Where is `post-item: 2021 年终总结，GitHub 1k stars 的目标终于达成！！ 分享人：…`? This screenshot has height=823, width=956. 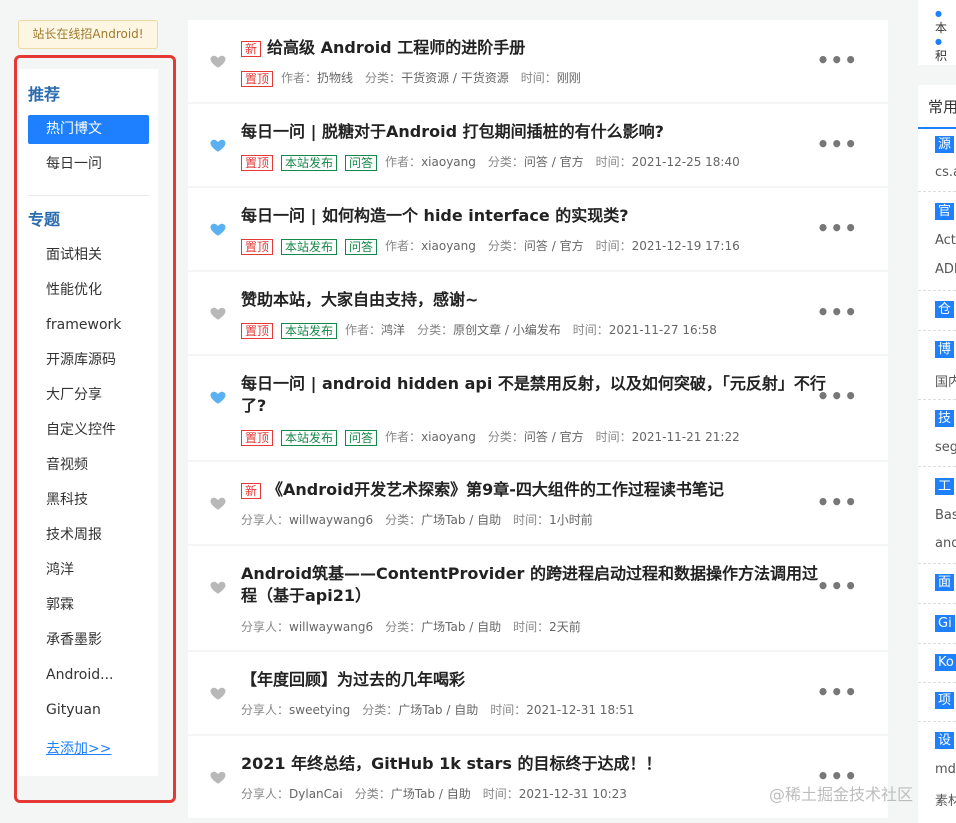
post-item: 2021 年终总结，GitHub 1k stars 的目标终于达成！！ 分享人：… is located at coordinates (538, 777).